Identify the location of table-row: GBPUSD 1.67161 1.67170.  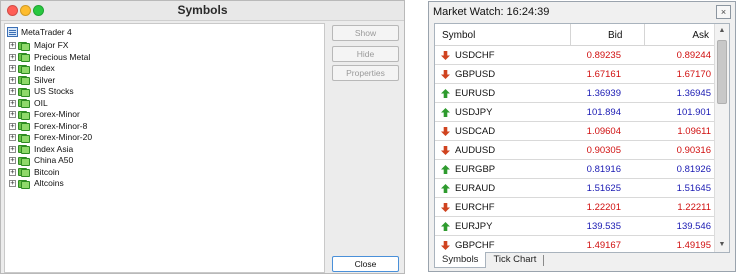
(575, 75).